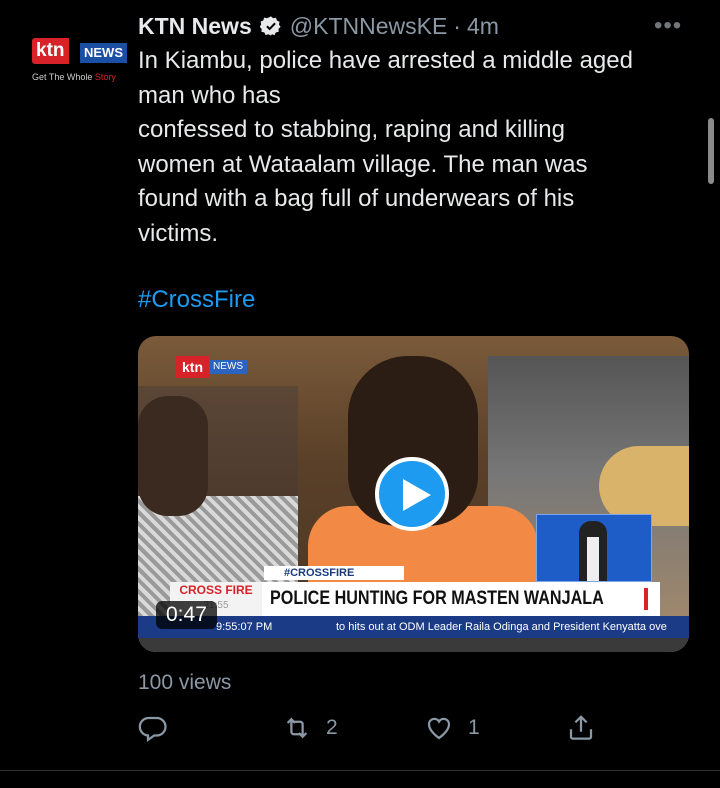 The image size is (720, 788). I want to click on sign-language-inset, so click(594, 548).